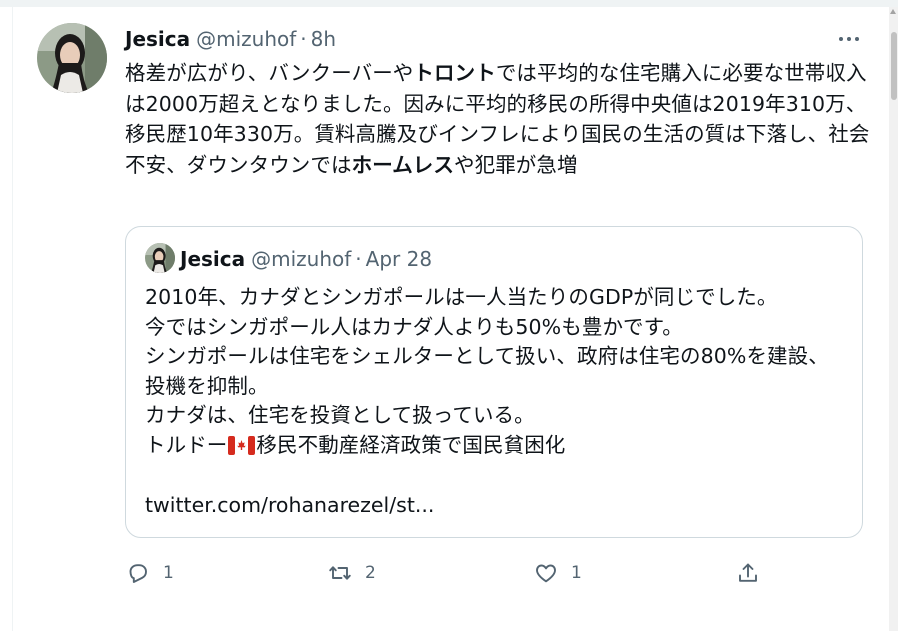  Describe the element at coordinates (72, 58) in the screenshot. I see `avatar` at that location.